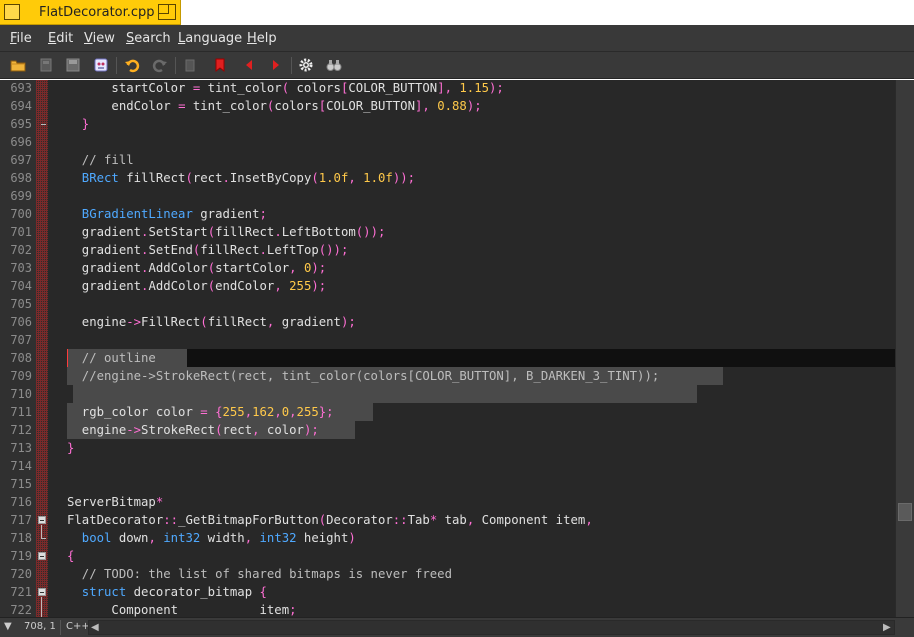 This screenshot has width=914, height=637. I want to click on window-tab: FlatDecorator.cpp, so click(90, 12).